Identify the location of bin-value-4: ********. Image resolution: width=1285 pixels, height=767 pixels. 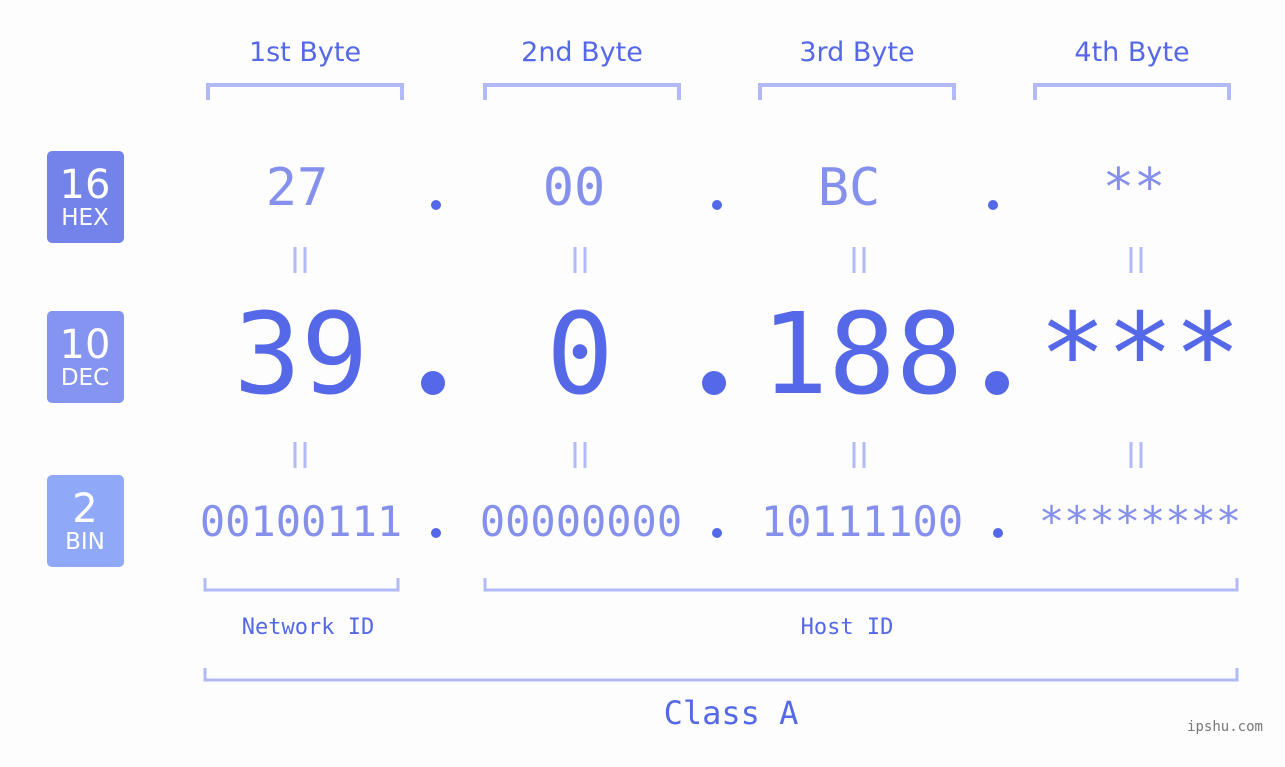
(1140, 521).